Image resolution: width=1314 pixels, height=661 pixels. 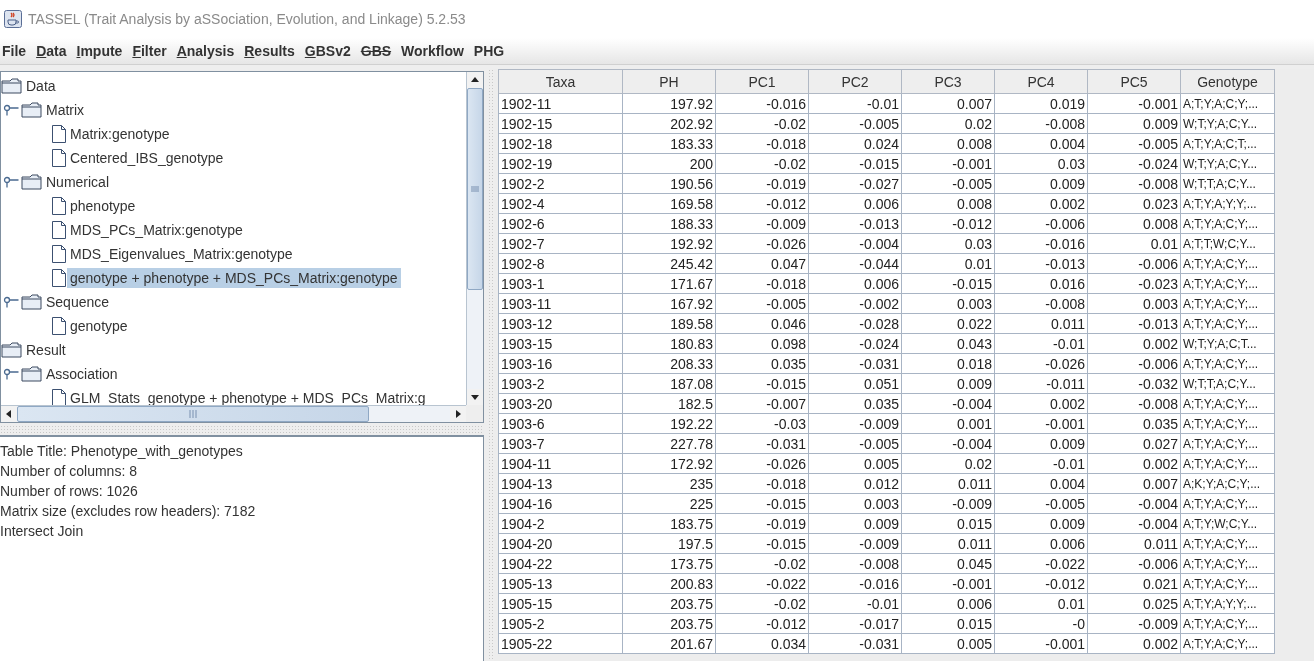 I want to click on column-header: PC3, so click(x=948, y=81).